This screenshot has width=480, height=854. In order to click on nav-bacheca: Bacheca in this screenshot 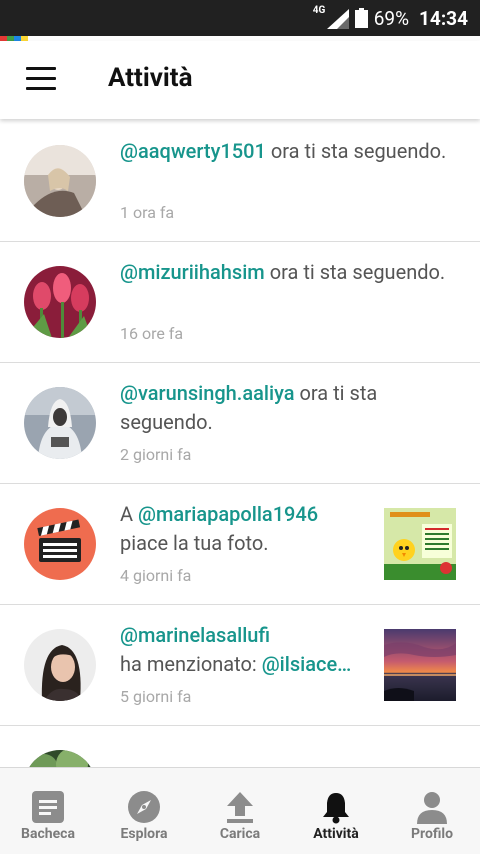, I will do `click(48, 811)`.